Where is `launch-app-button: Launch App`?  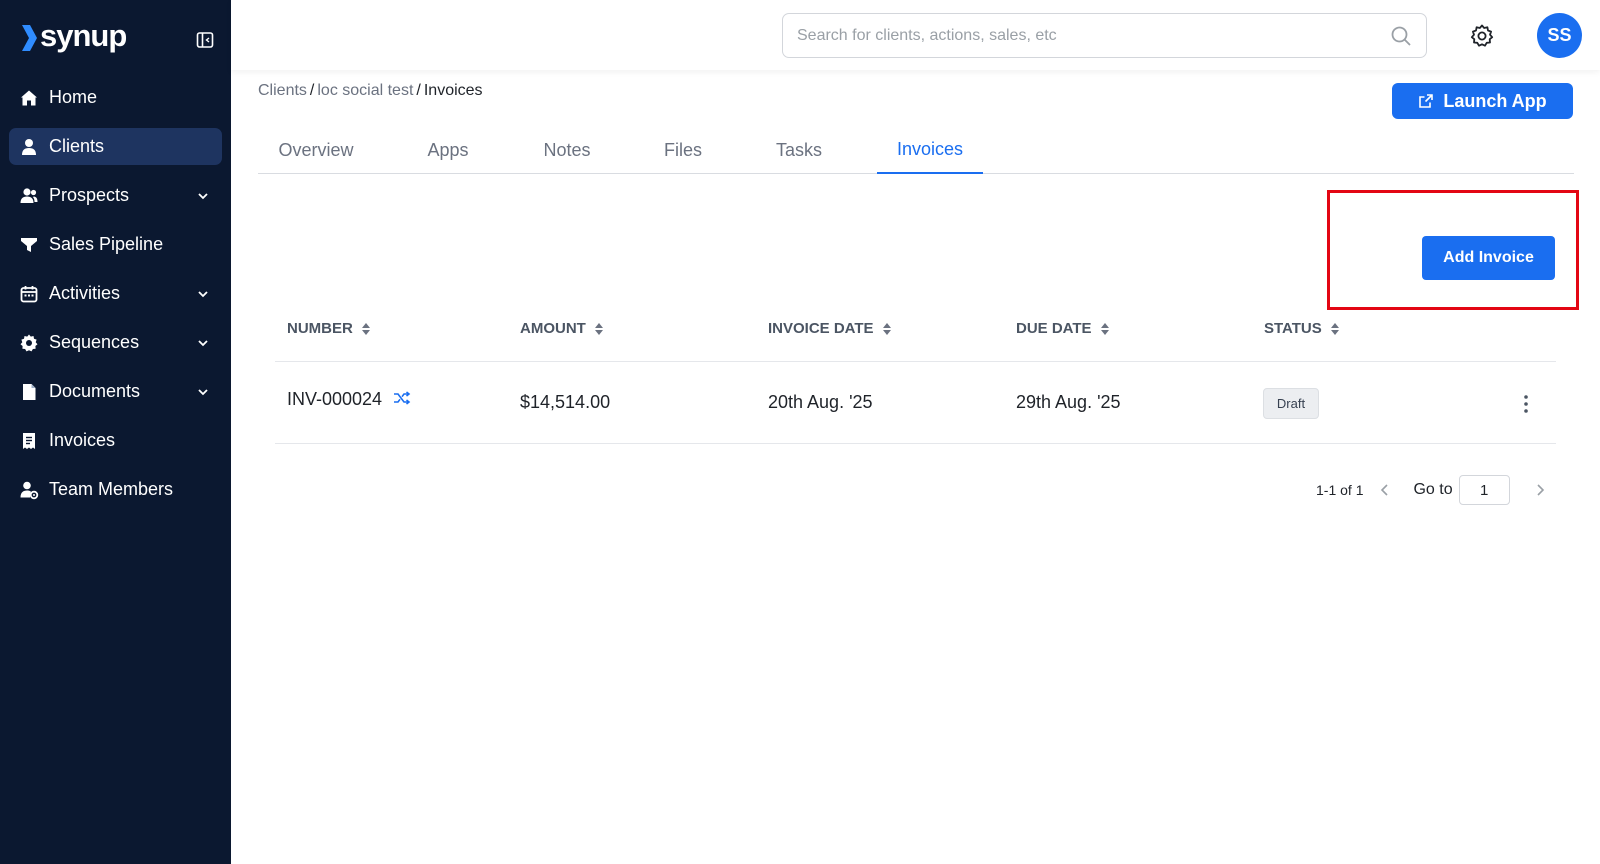 launch-app-button: Launch App is located at coordinates (1482, 101).